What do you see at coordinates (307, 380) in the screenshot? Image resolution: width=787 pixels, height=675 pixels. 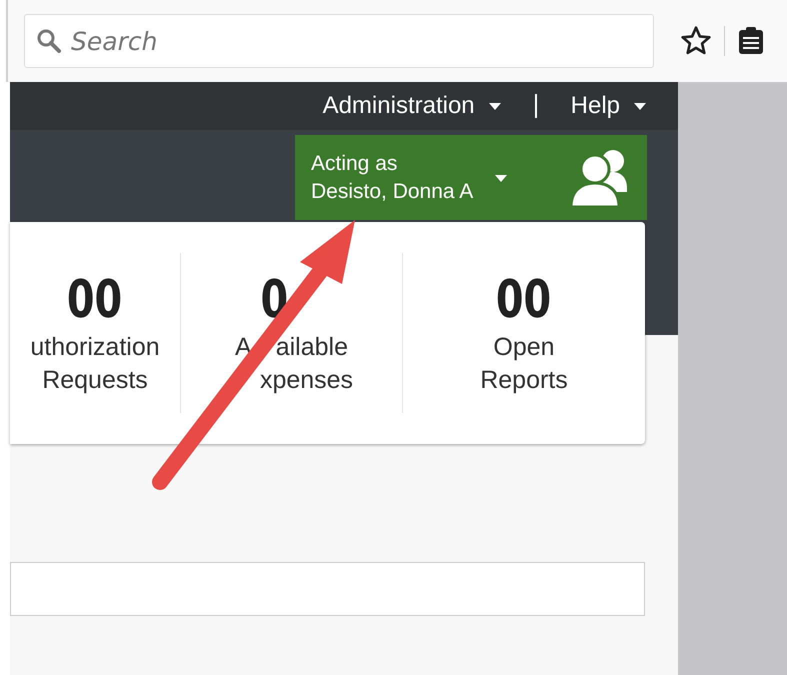 I see `stat-label: xpenses` at bounding box center [307, 380].